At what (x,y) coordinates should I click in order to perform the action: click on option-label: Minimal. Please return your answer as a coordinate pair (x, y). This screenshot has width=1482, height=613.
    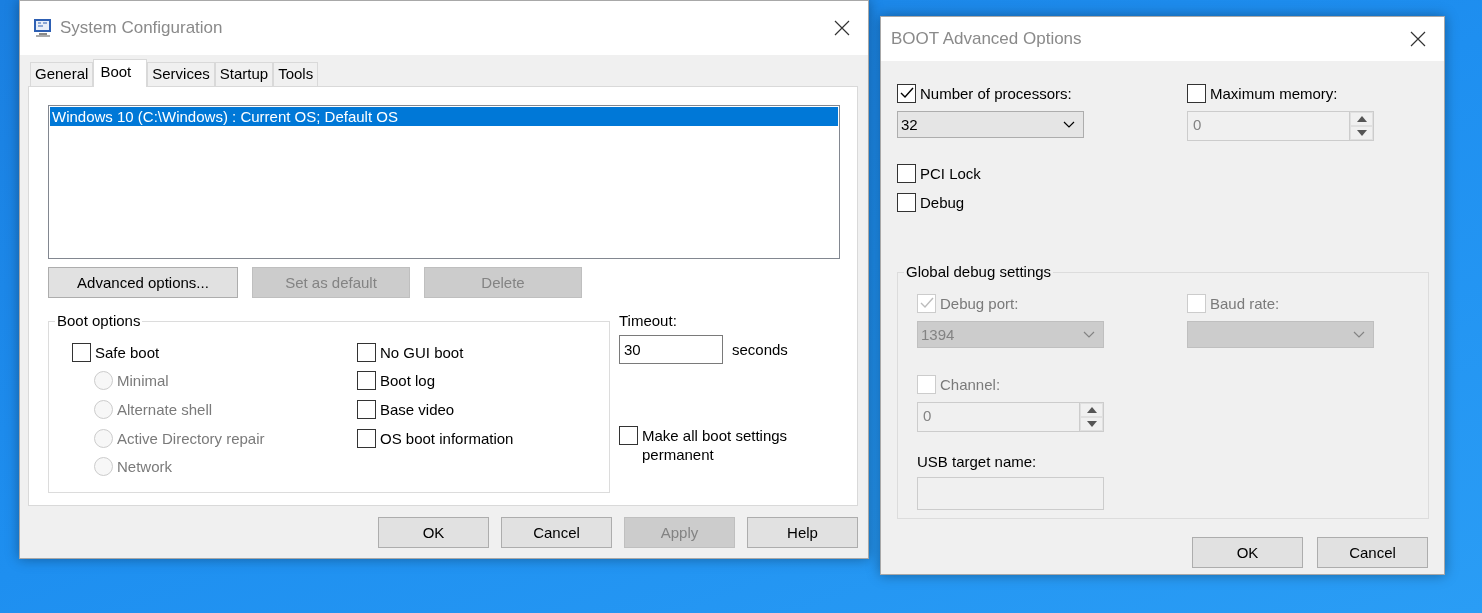
    Looking at the image, I should click on (143, 381).